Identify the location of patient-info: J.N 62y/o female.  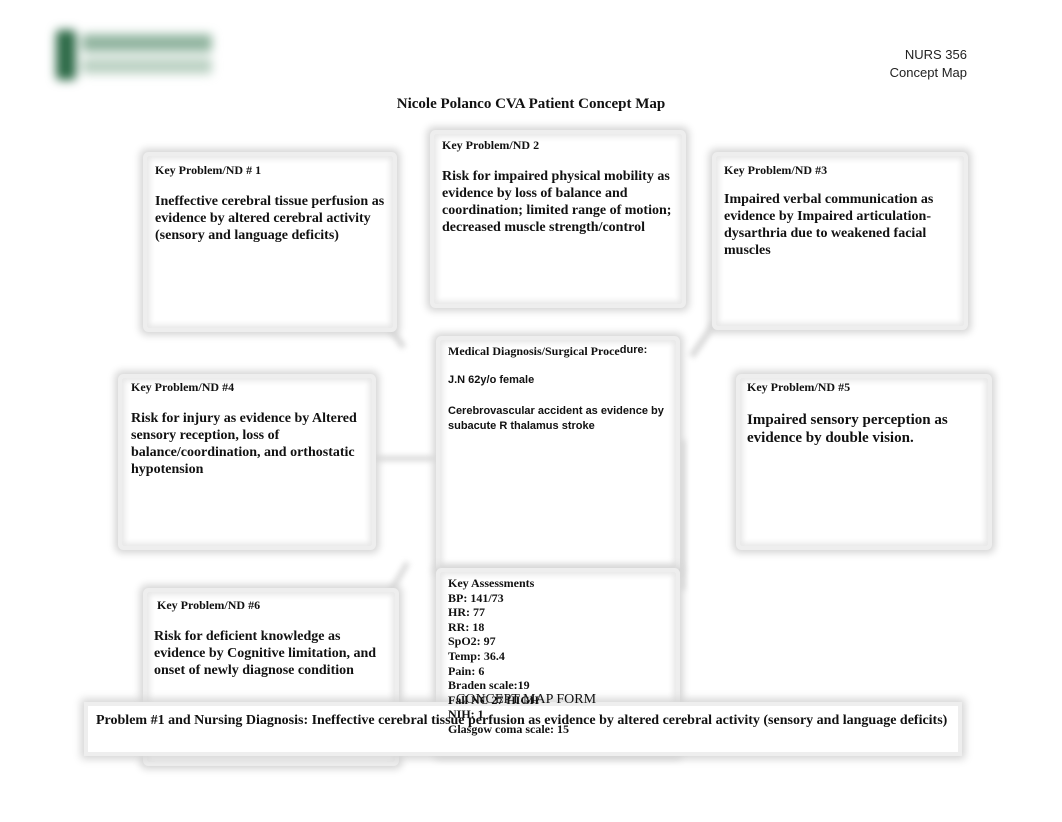
(491, 380).